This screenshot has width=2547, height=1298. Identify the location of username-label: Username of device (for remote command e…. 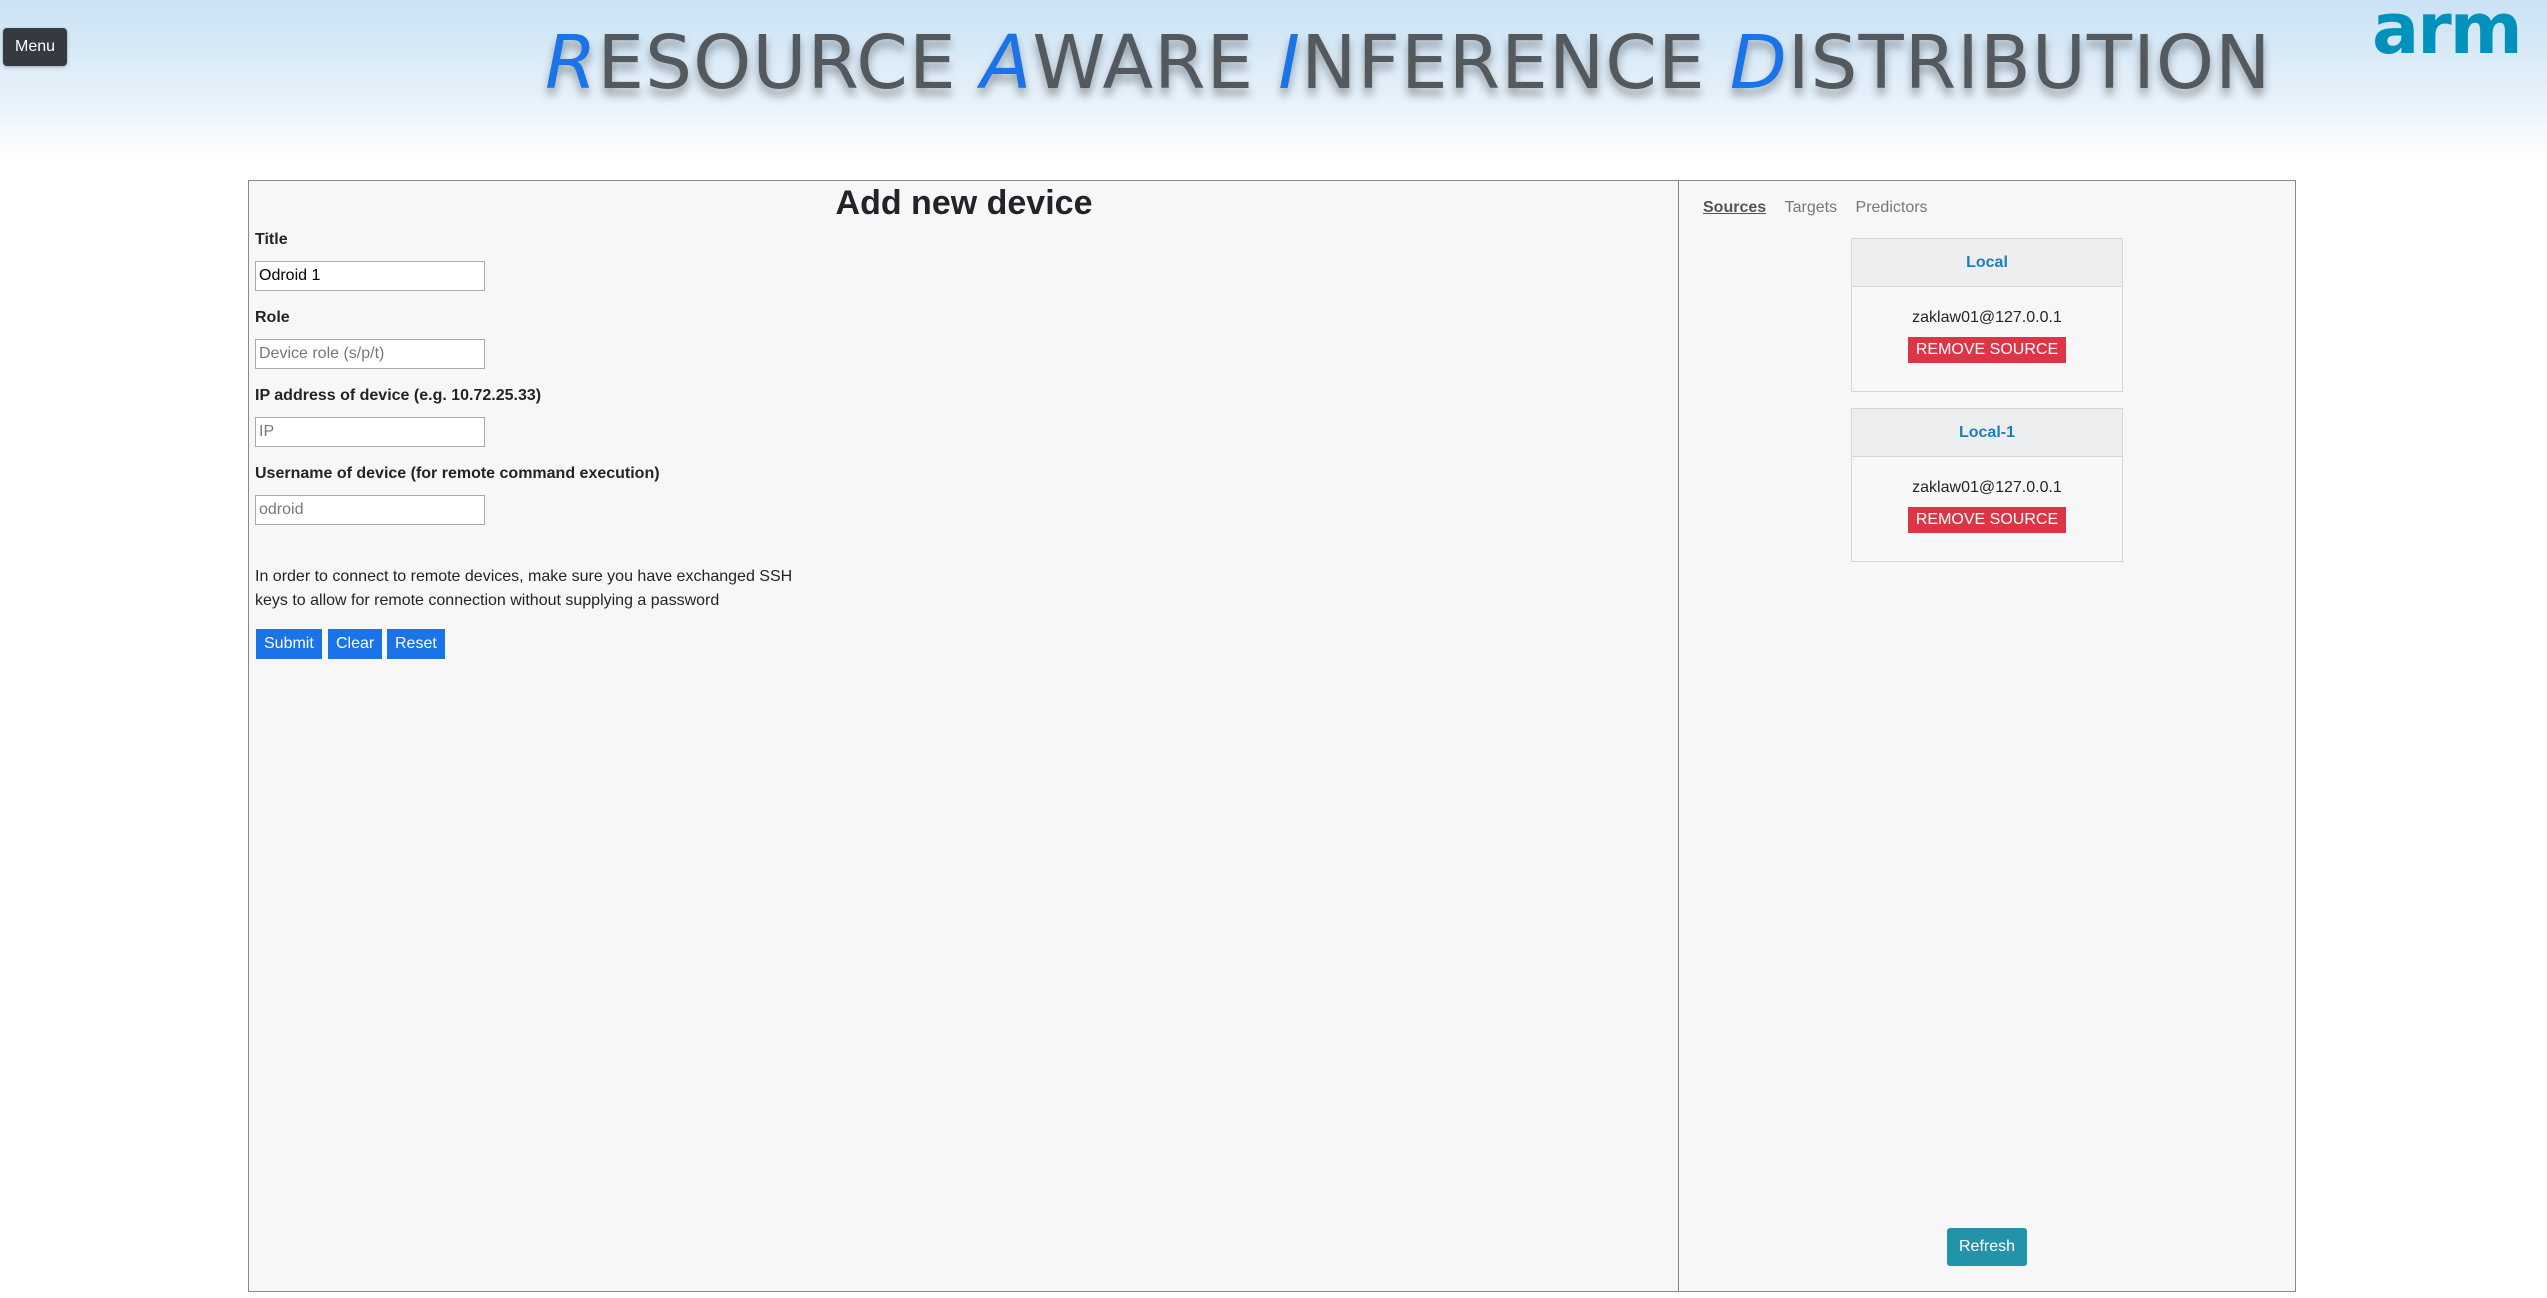
(457, 473).